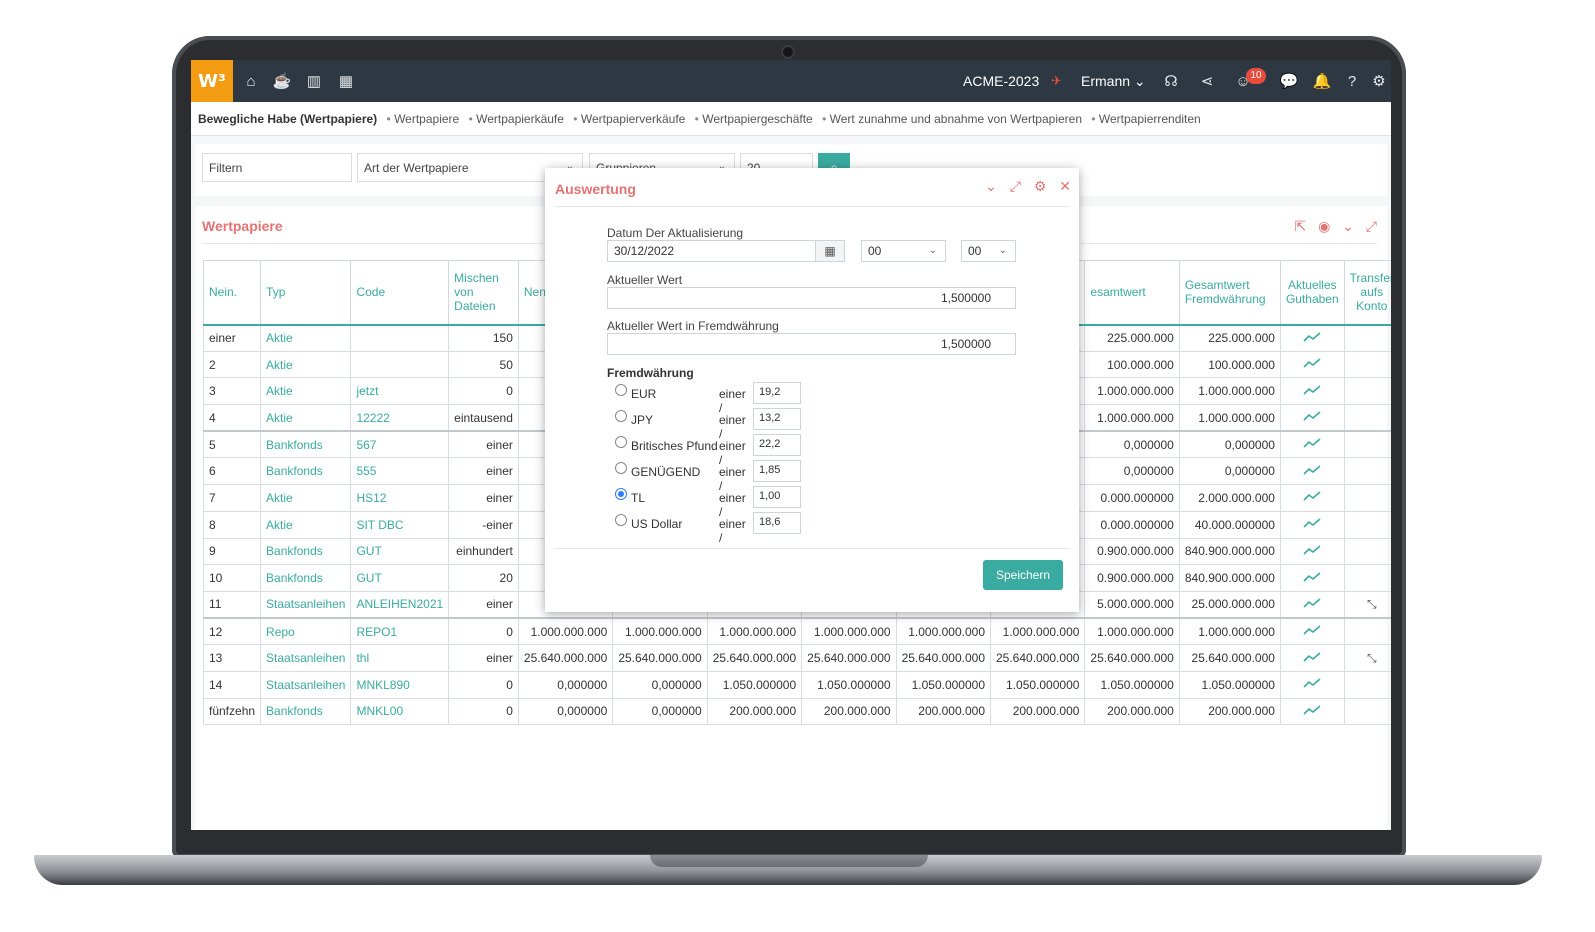  Describe the element at coordinates (1145, 119) in the screenshot. I see `breadcrumb-item: Wertpapierrenditen` at that location.